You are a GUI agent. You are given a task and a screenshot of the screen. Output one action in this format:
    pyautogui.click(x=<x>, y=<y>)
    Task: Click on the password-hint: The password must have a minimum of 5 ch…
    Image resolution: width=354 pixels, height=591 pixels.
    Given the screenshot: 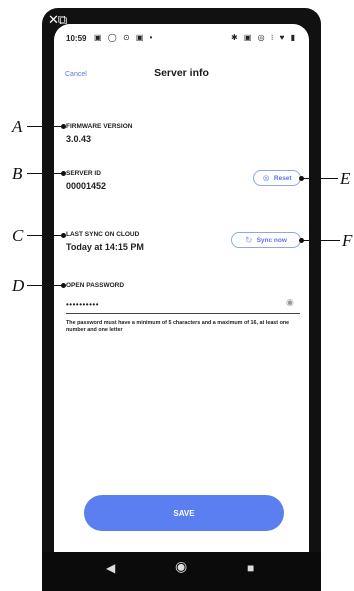 What is the action you would take?
    pyautogui.click(x=178, y=326)
    